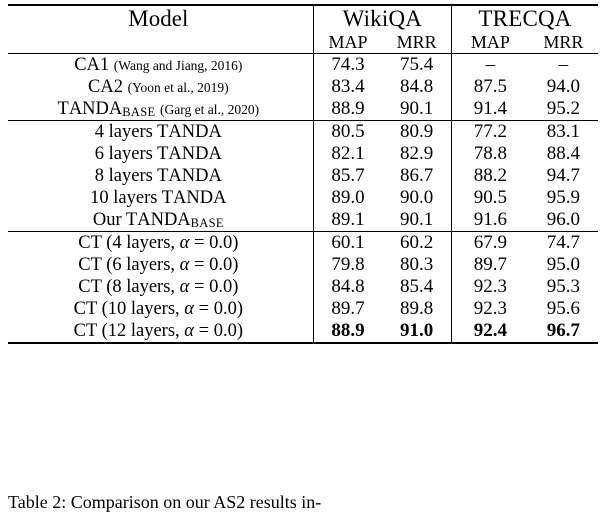 The image size is (608, 516). Describe the element at coordinates (490, 43) in the screenshot. I see `header-trecqa-map: MAP` at that location.